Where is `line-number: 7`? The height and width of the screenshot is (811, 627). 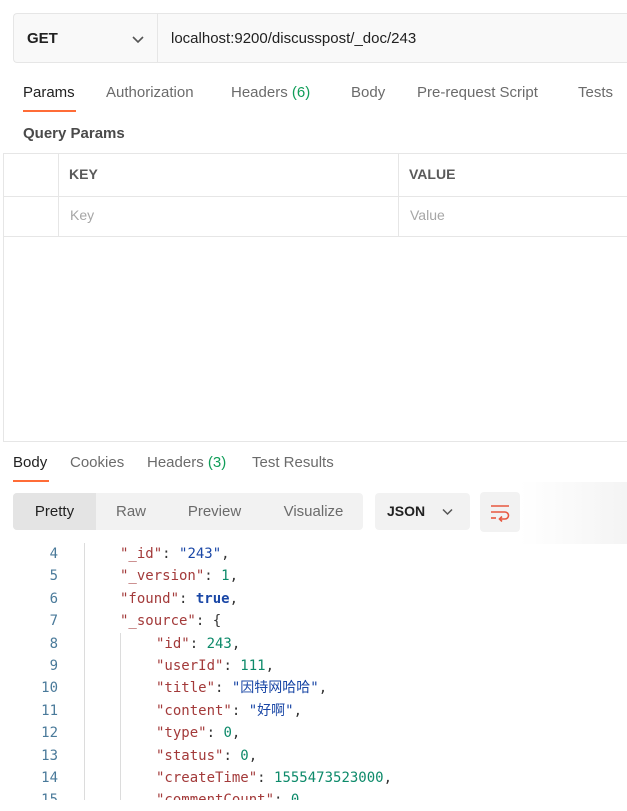 line-number: 7 is located at coordinates (53, 621).